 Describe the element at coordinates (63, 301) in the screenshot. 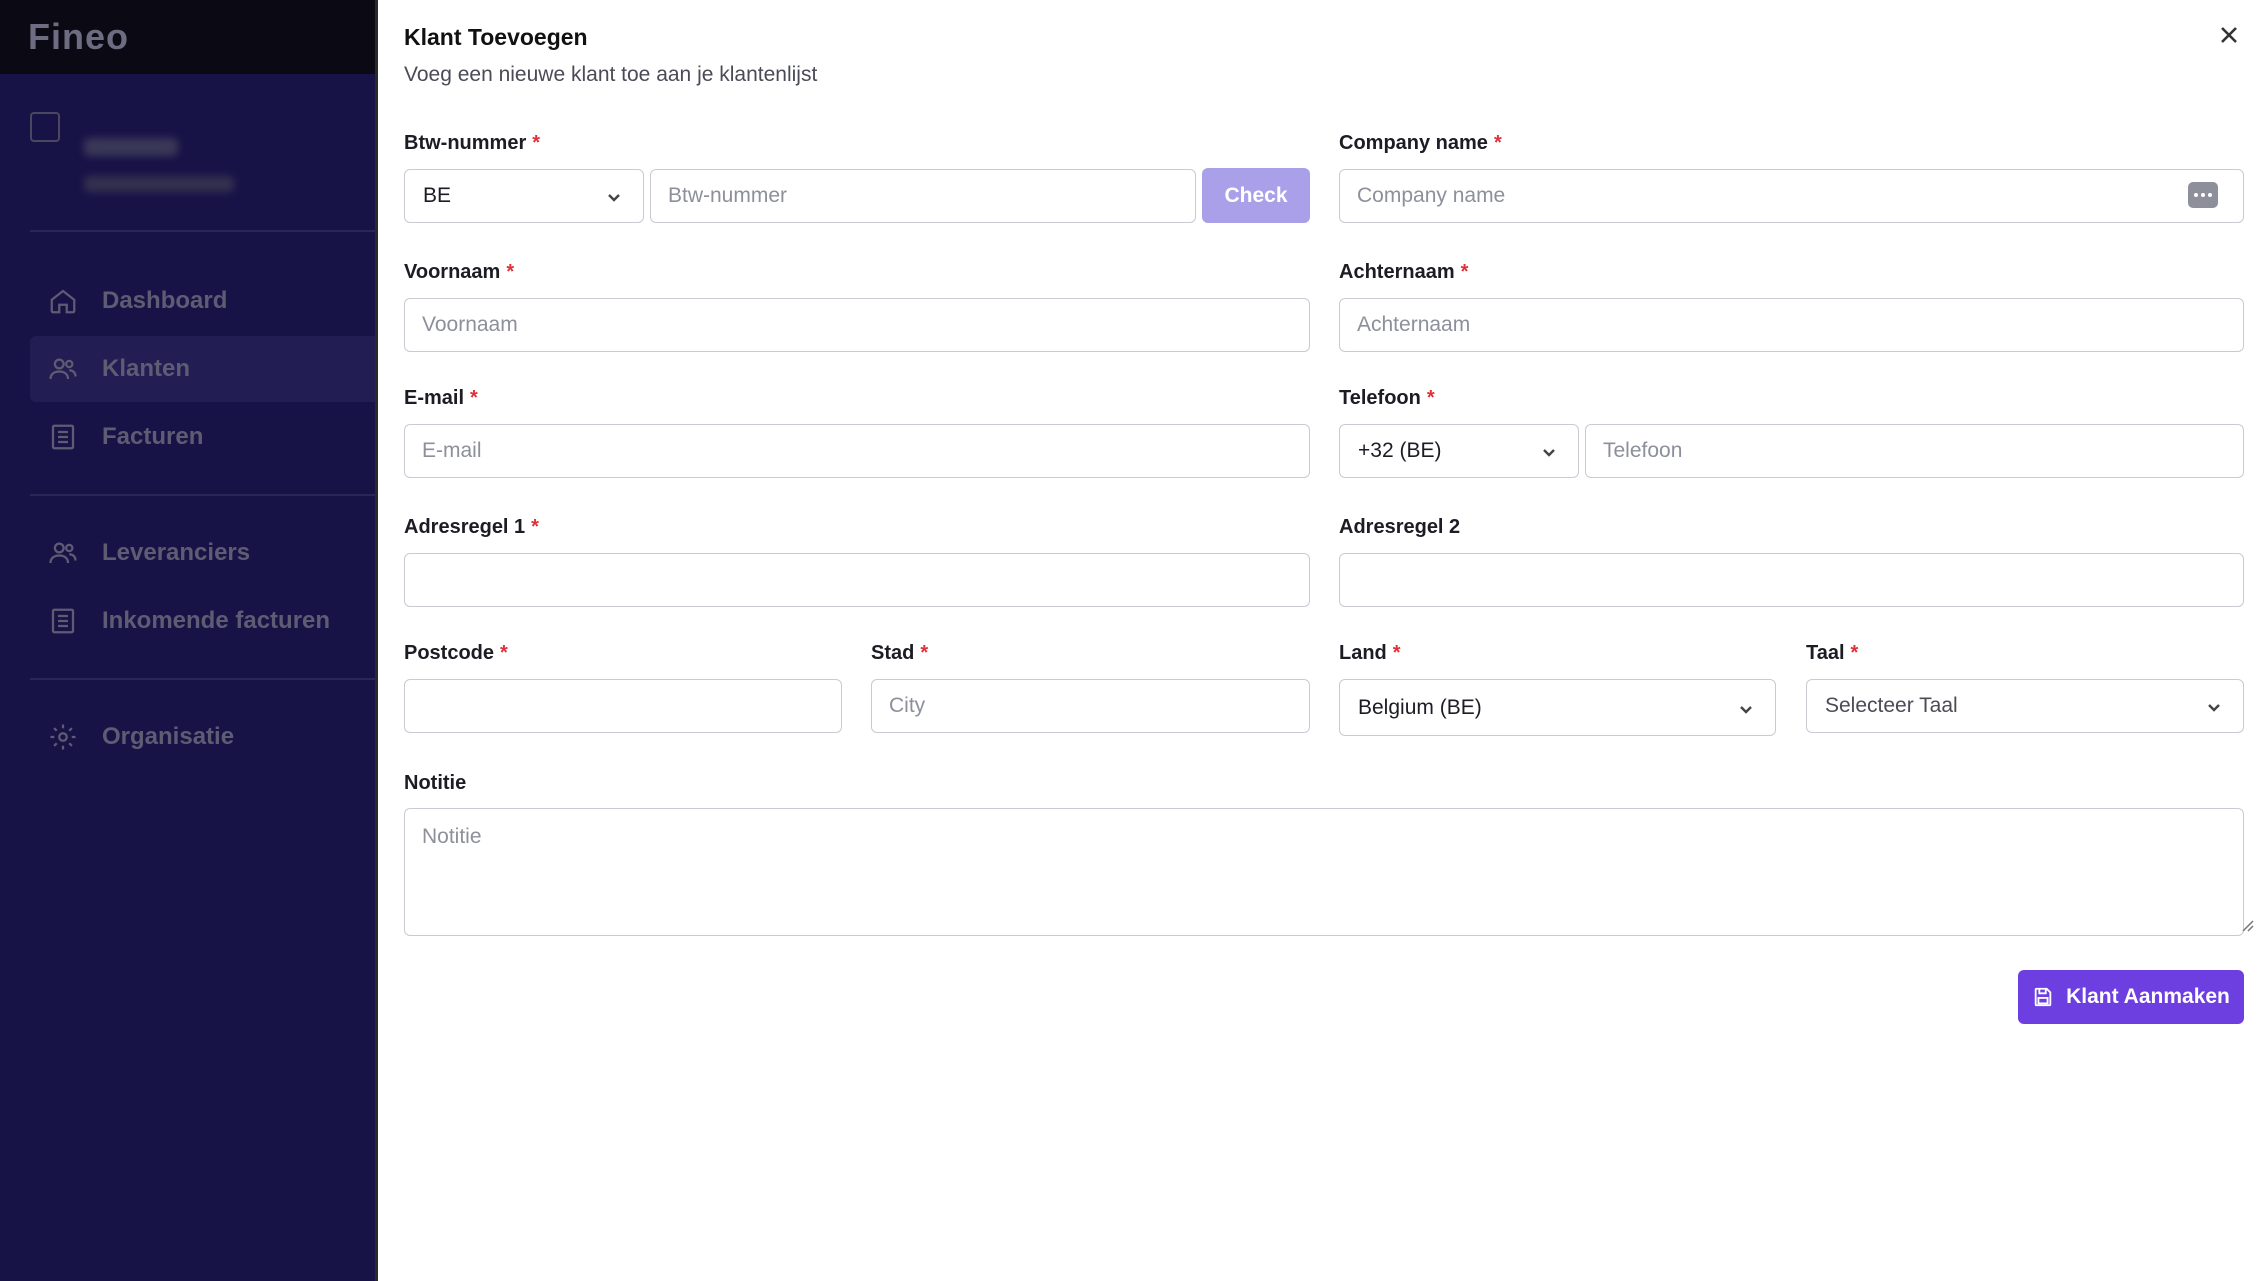

I see `home-icon` at that location.